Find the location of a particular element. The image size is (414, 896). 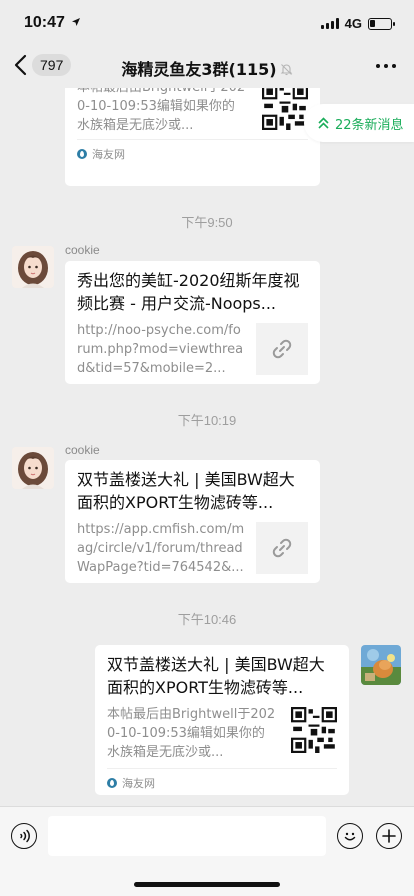

self-avatar is located at coordinates (381, 665).